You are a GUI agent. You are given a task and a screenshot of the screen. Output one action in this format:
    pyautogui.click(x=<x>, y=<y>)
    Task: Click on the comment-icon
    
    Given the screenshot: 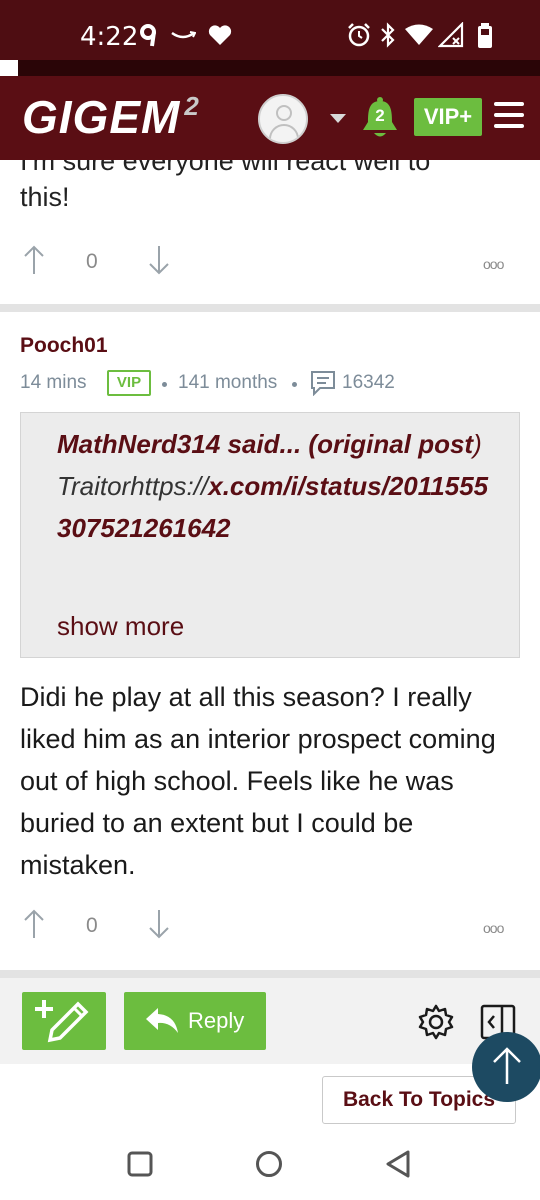 What is the action you would take?
    pyautogui.click(x=323, y=383)
    